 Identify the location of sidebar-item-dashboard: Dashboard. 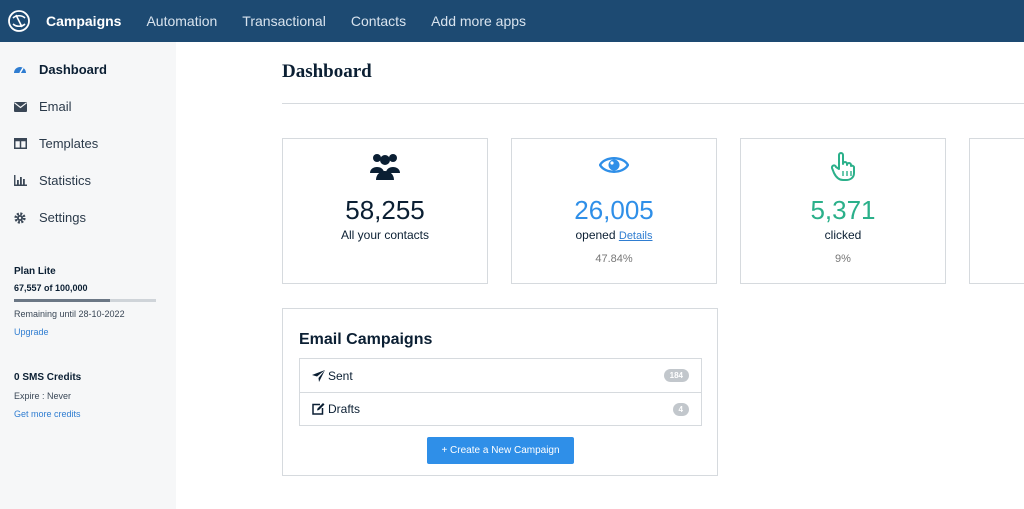
(88, 69).